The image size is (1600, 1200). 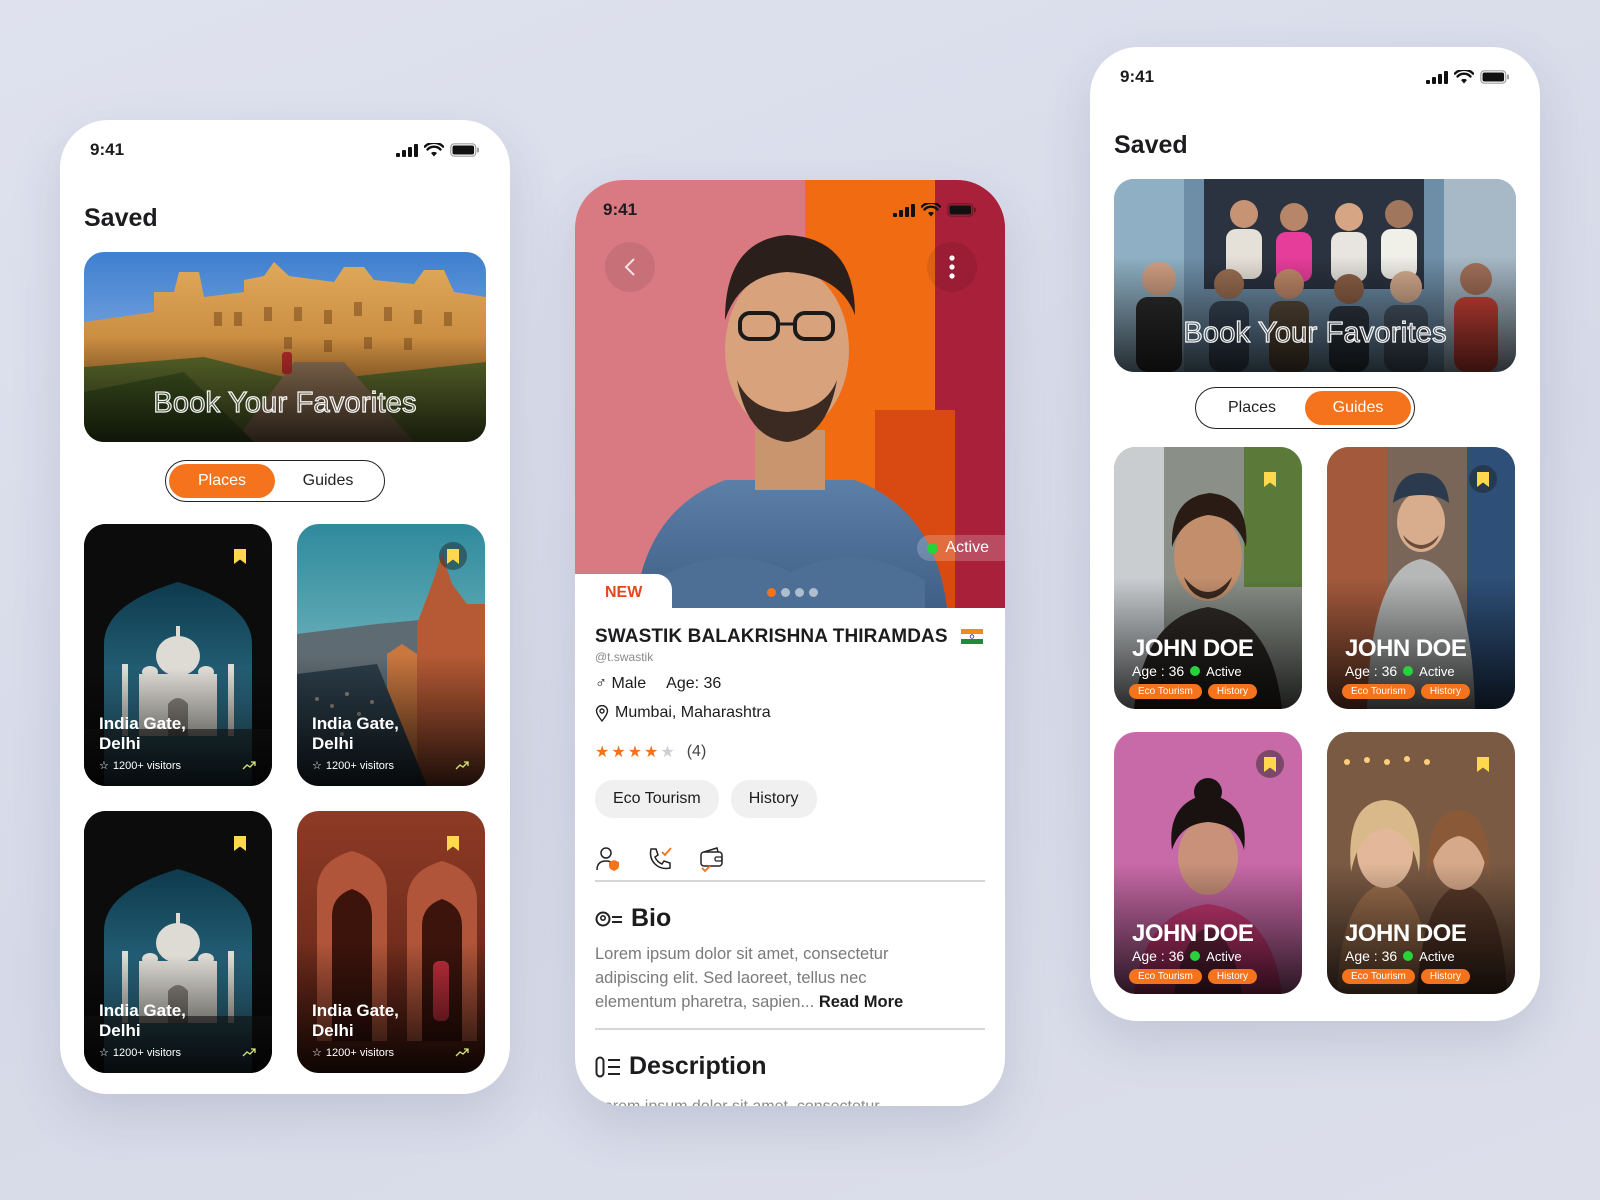 I want to click on guide-status: Active, so click(x=1224, y=956).